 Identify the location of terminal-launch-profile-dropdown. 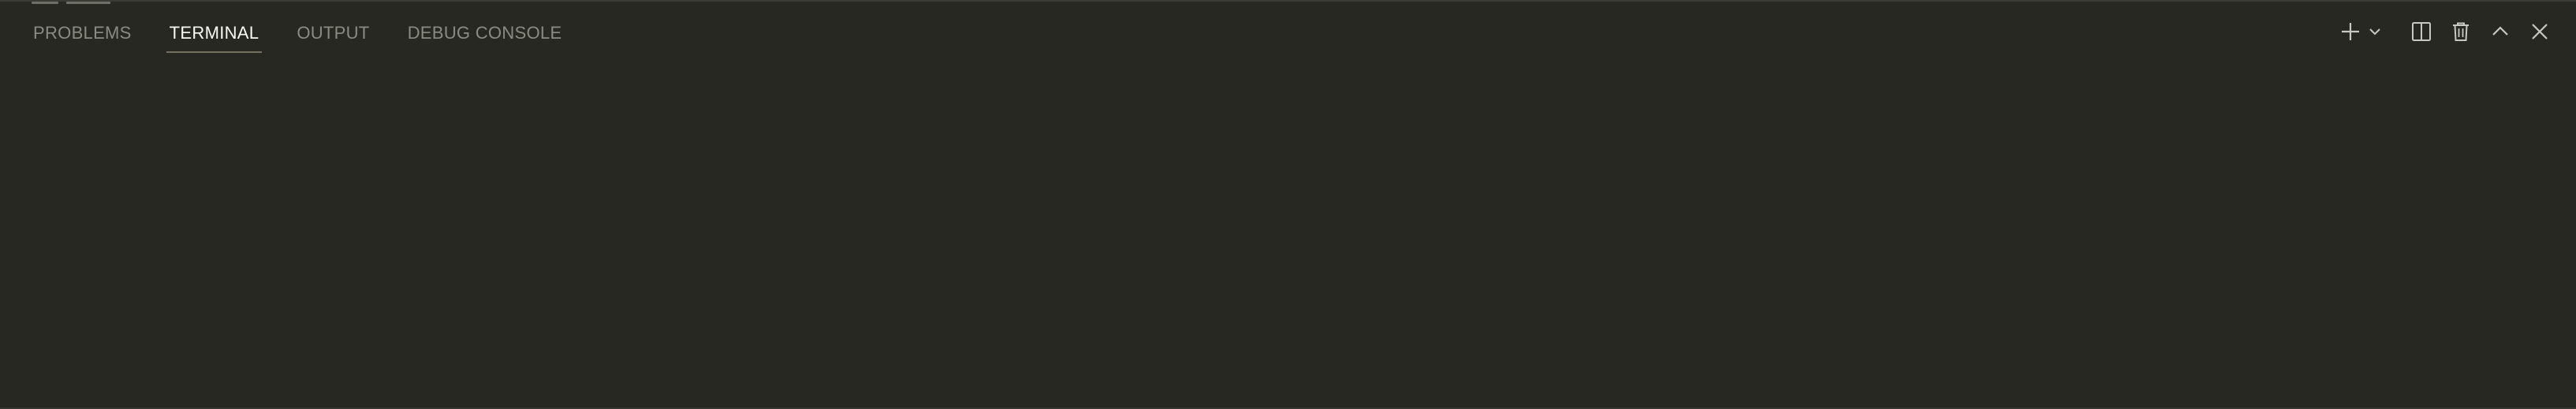
(2375, 31).